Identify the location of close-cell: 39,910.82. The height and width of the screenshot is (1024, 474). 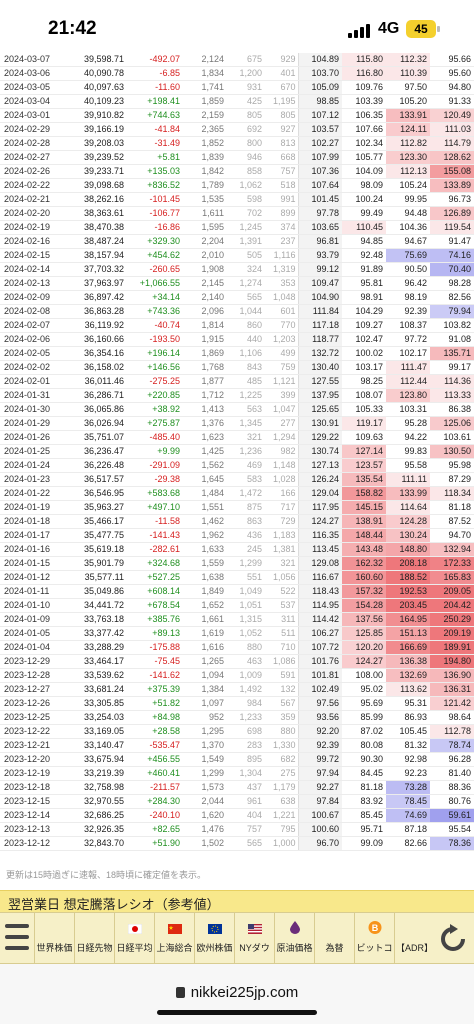
(94, 115).